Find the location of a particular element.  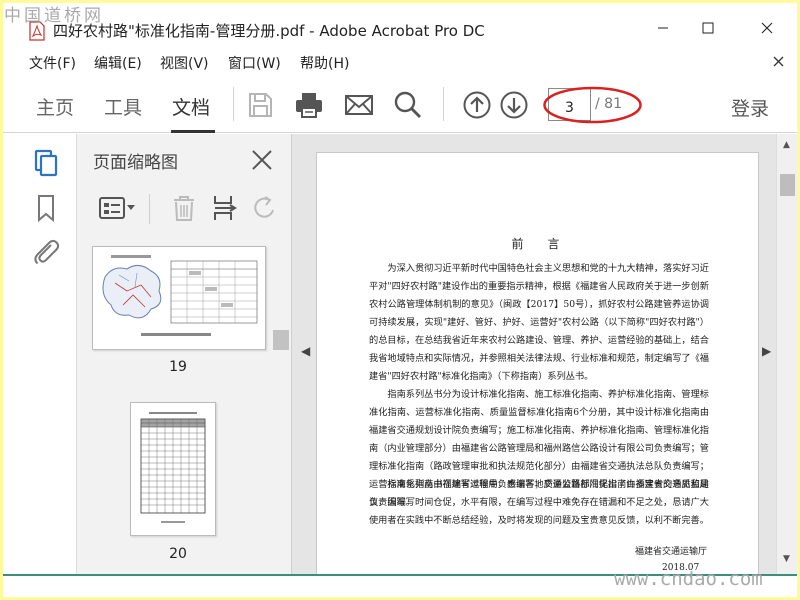

thumbnail-toolbar is located at coordinates (184, 207).